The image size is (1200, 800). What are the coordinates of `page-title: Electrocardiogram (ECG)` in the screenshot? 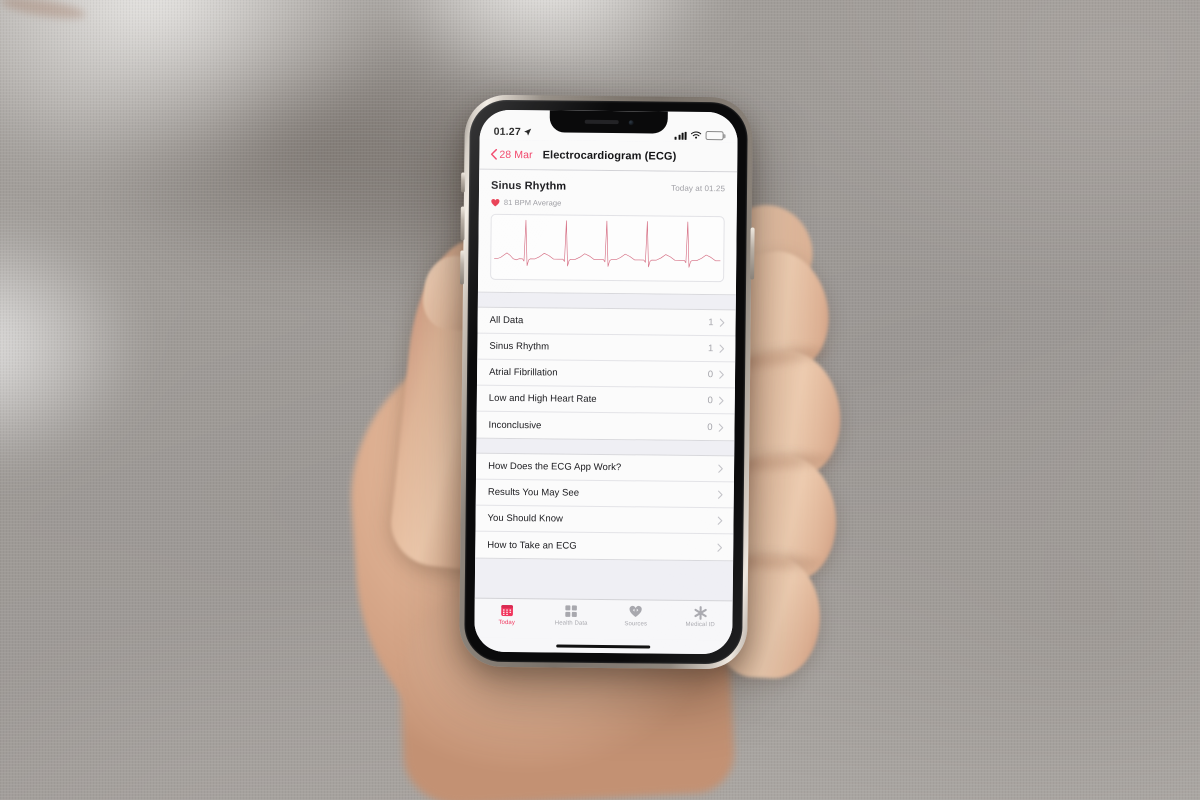 It's located at (609, 155).